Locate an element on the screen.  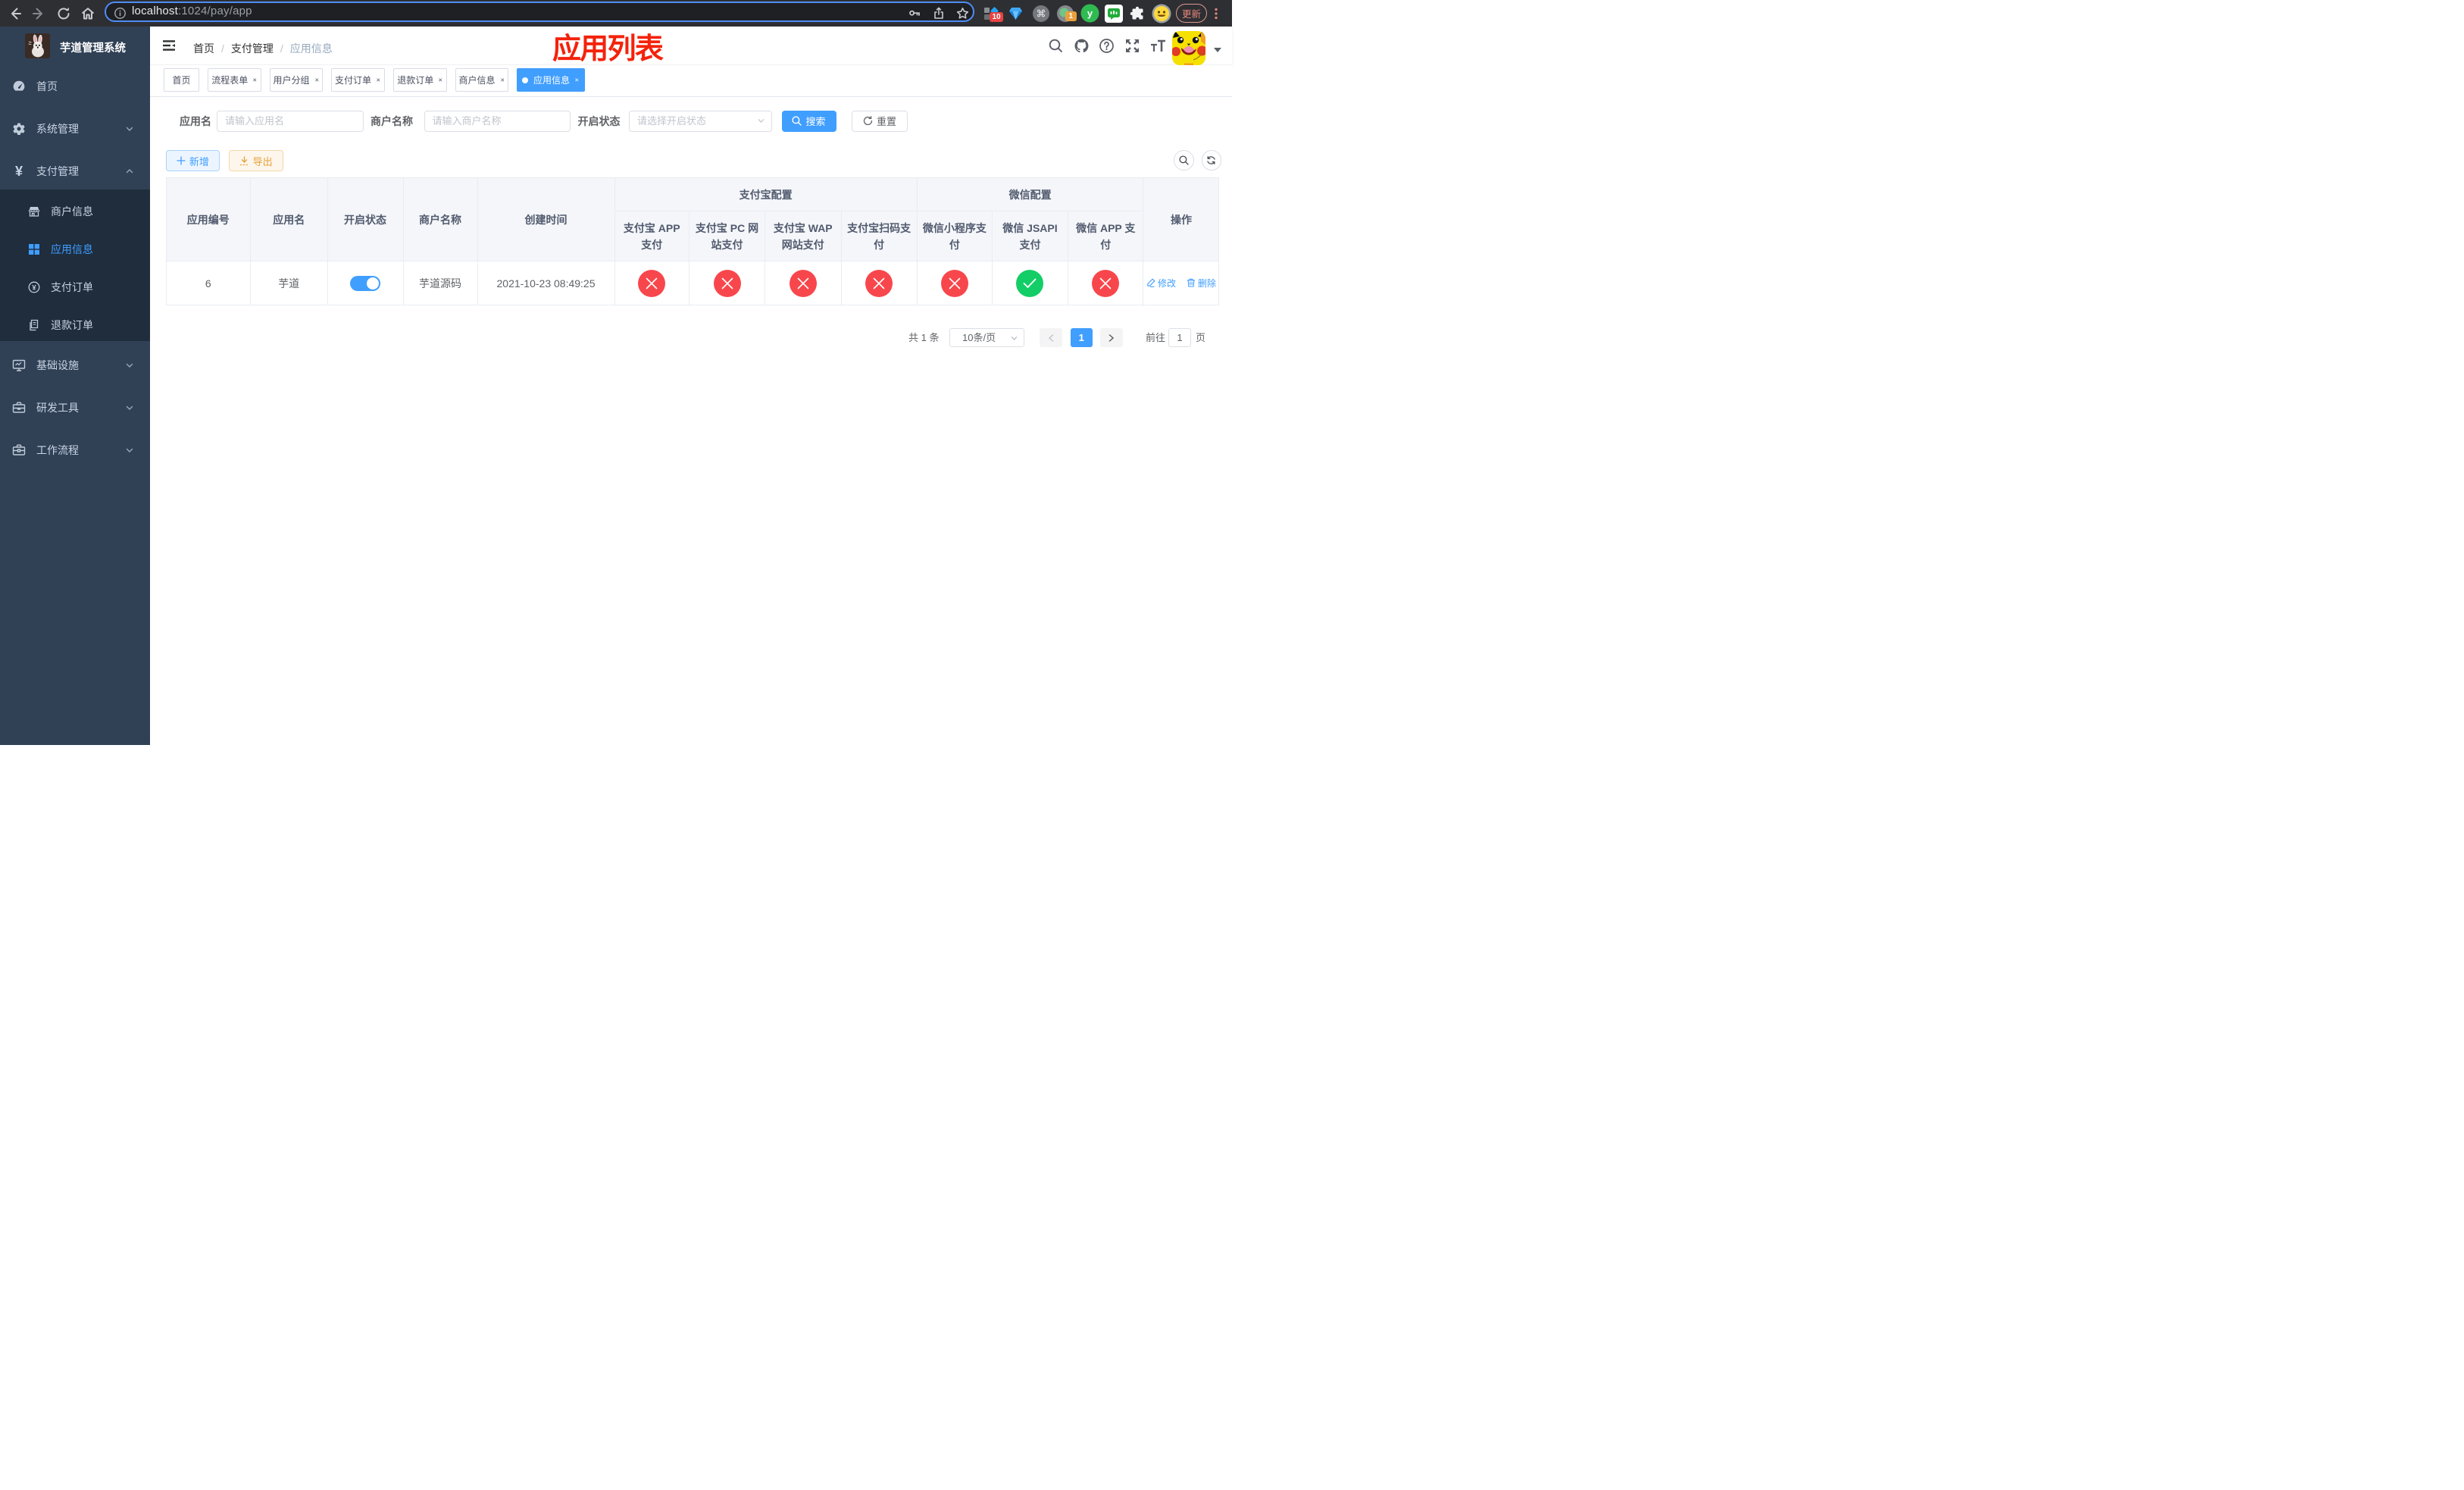
svg-text: y is located at coordinates (1090, 14).